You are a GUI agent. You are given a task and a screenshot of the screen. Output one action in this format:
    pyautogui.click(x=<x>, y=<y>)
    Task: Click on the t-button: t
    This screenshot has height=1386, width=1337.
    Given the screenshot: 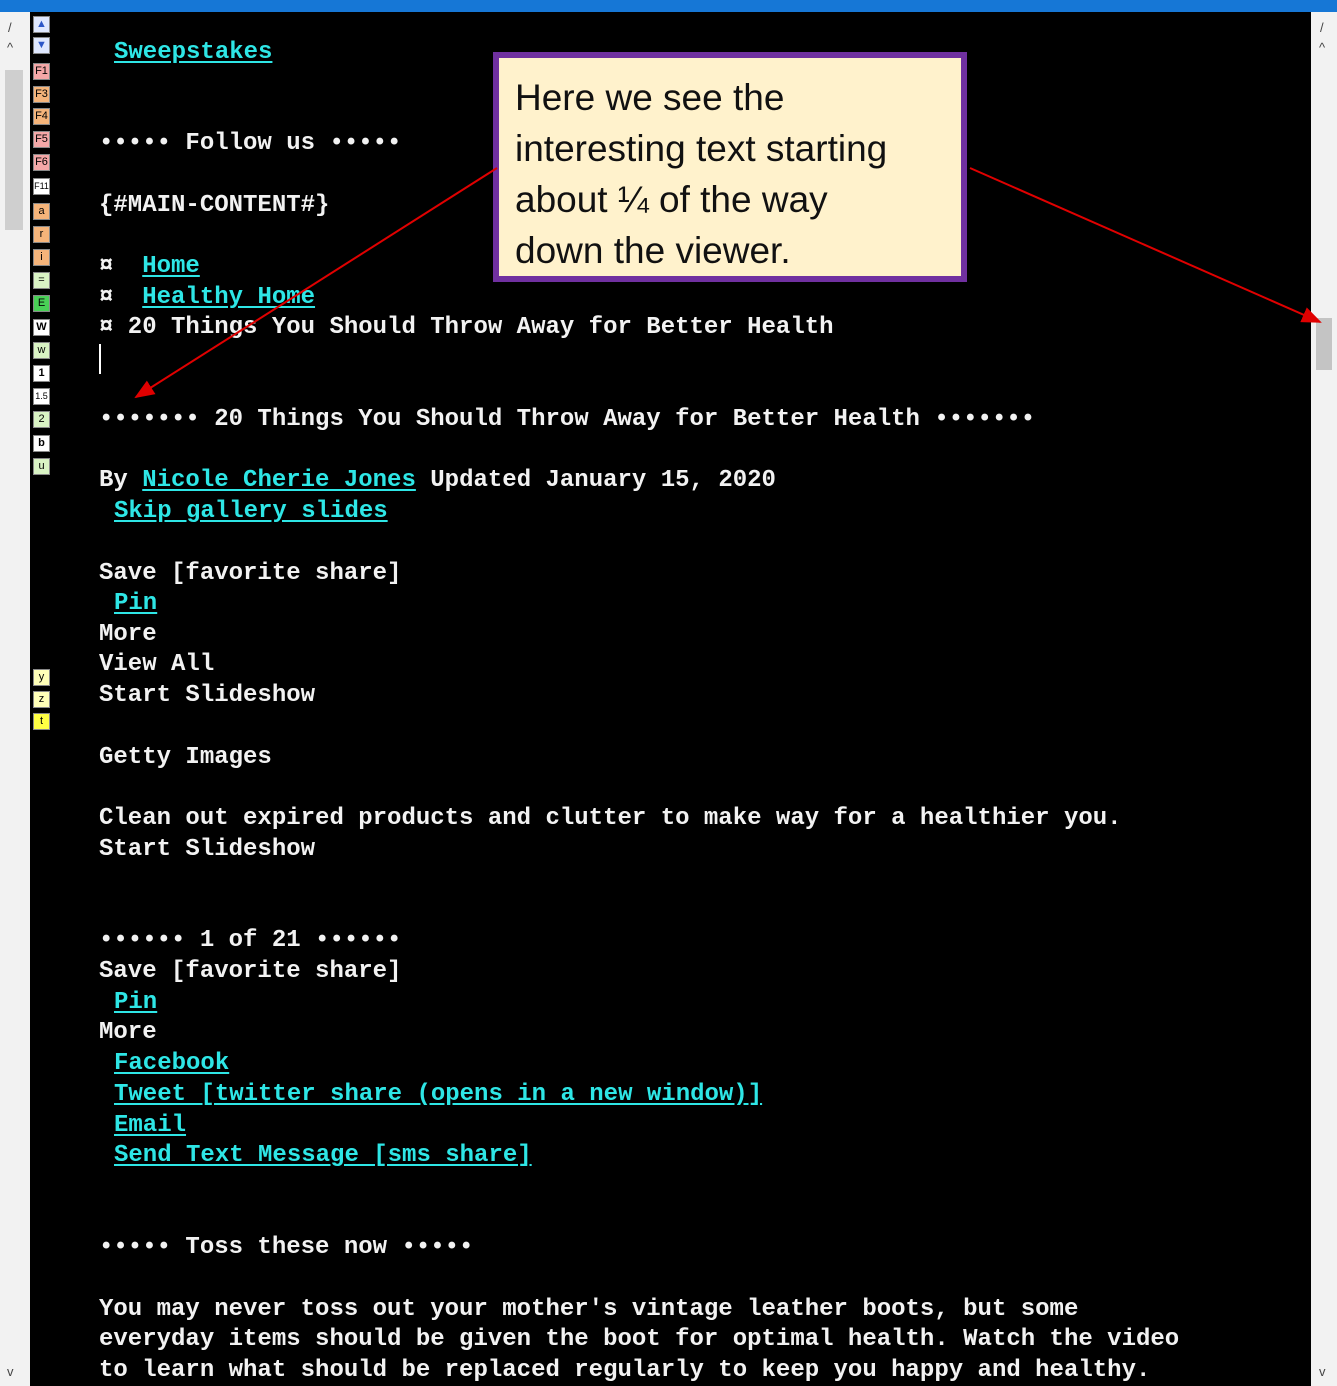 What is the action you would take?
    pyautogui.click(x=41, y=721)
    